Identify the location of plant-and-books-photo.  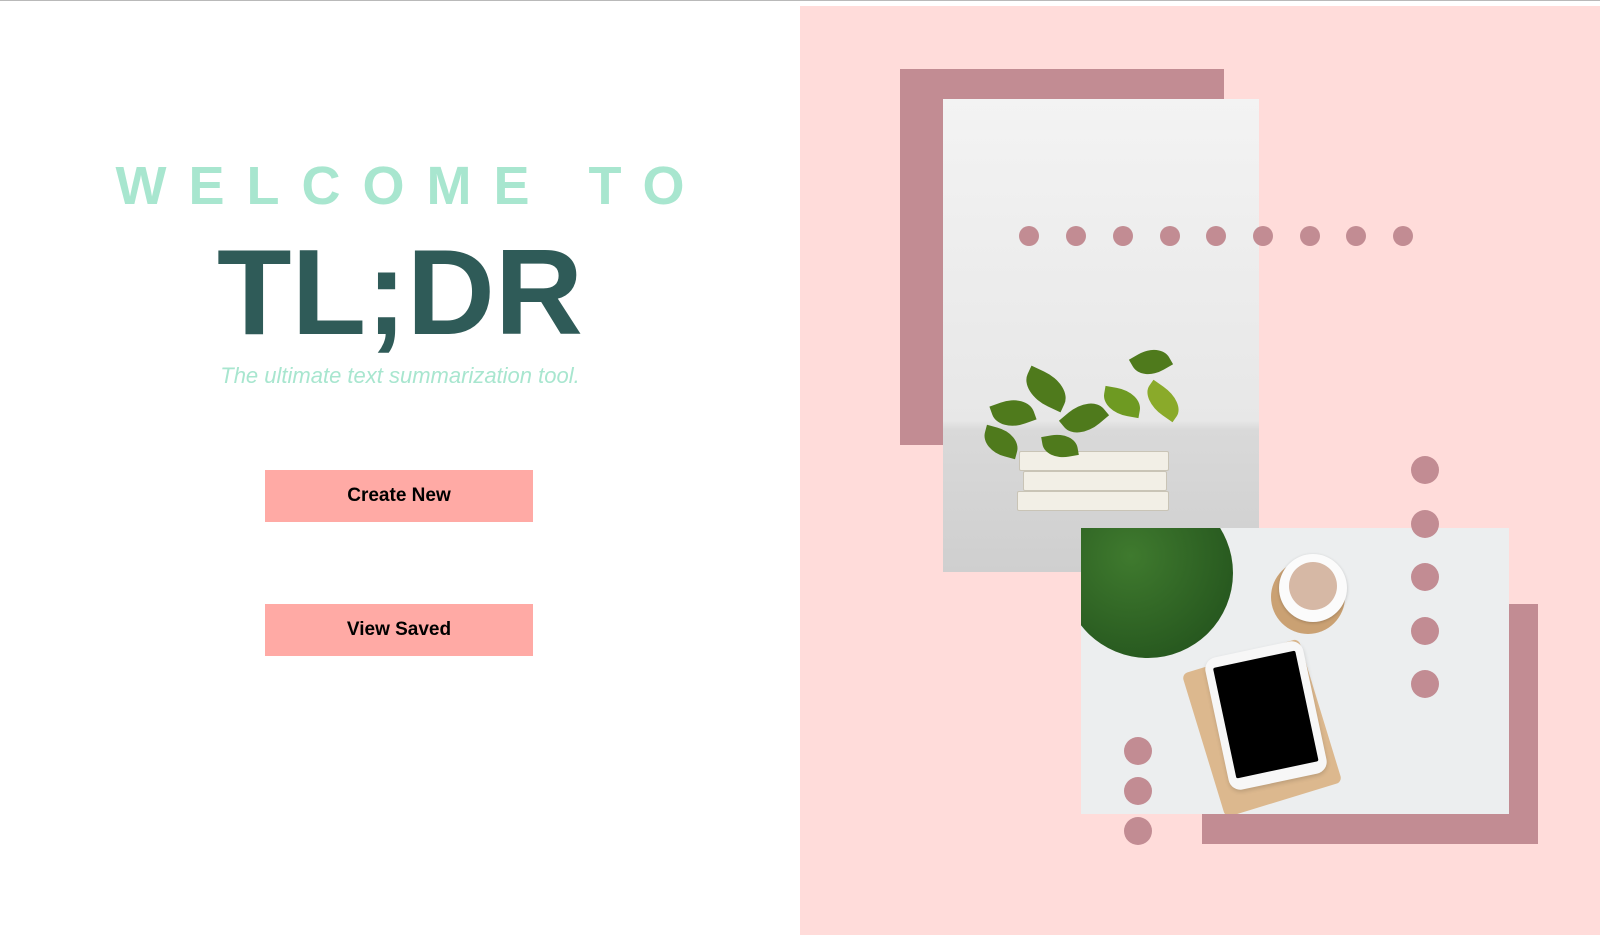
(1101, 335).